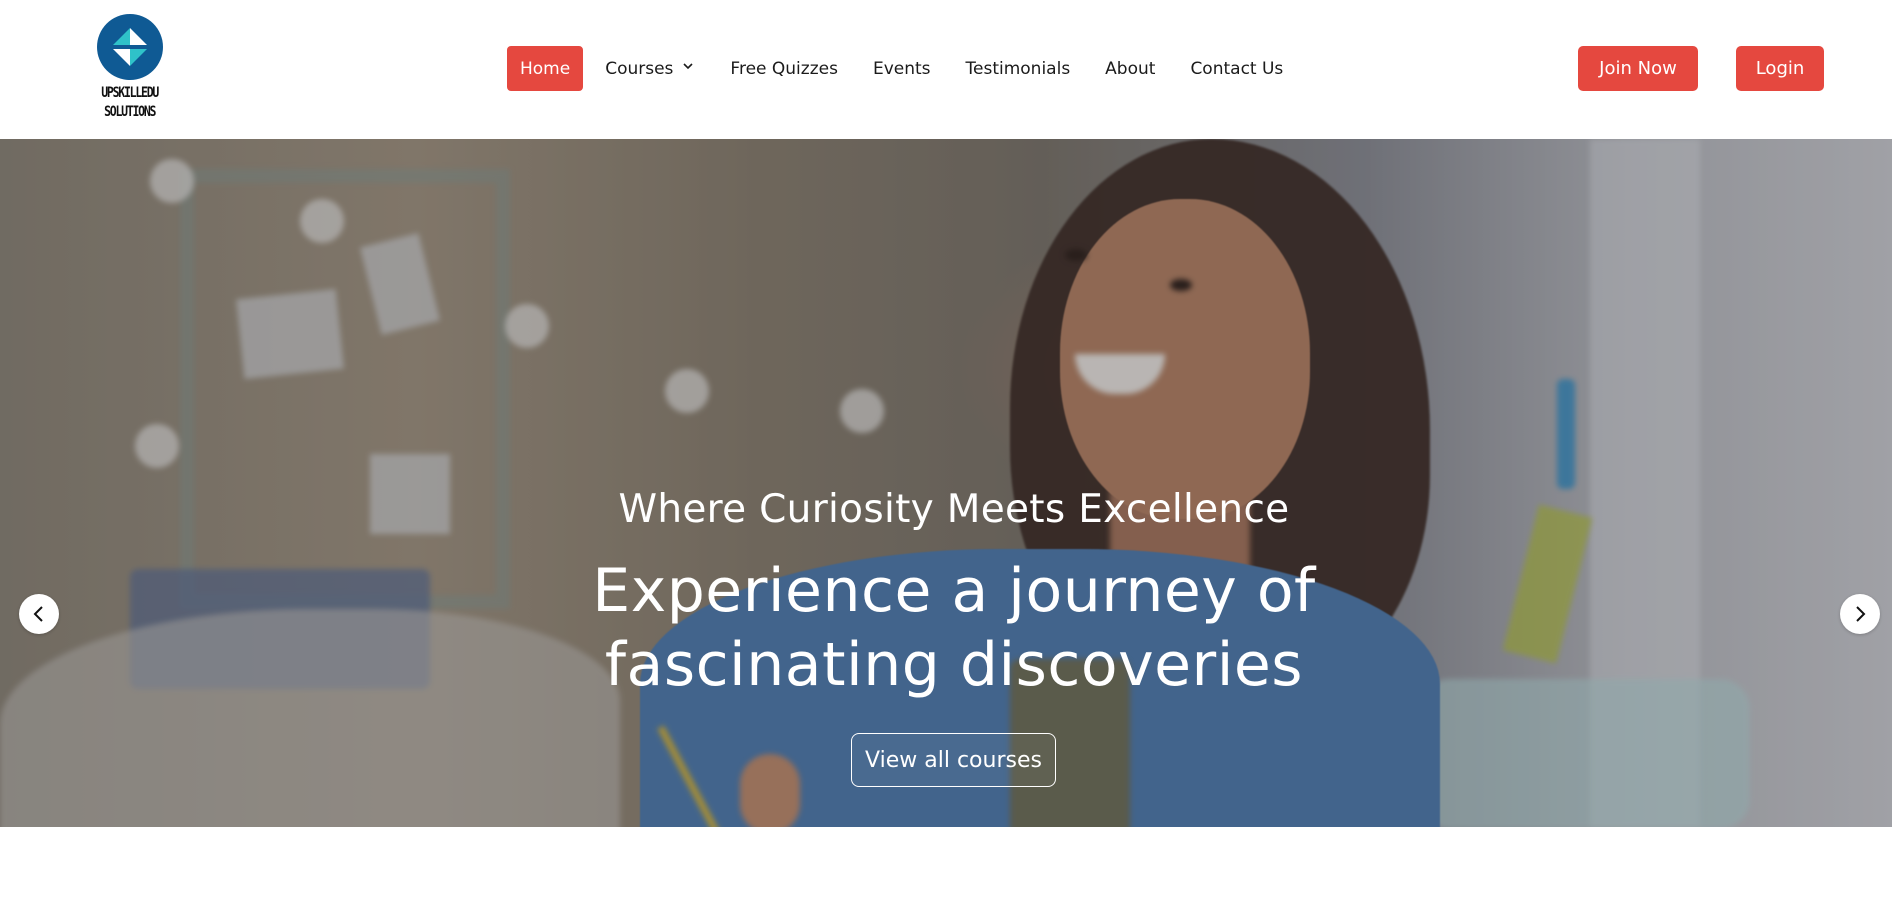 Image resolution: width=1892 pixels, height=900 pixels. I want to click on nav-courses: Courses, so click(650, 68).